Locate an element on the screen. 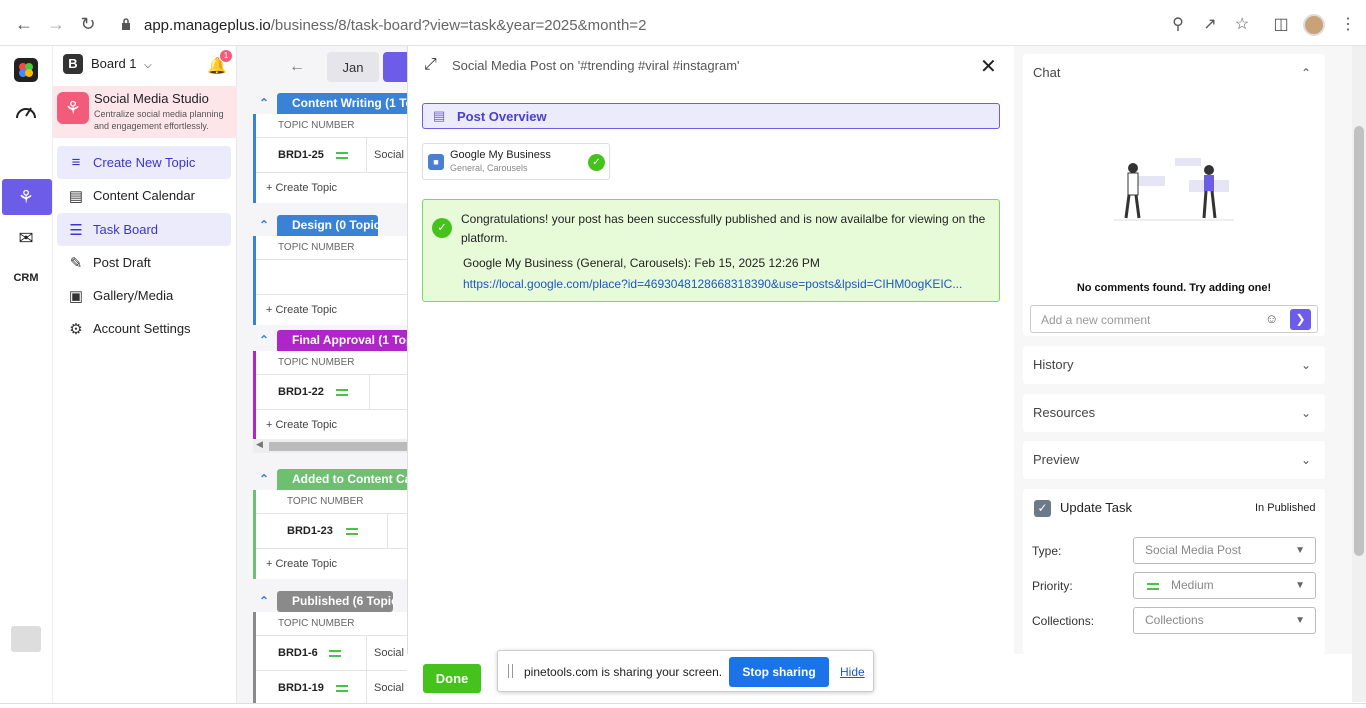  month-tab: Jan is located at coordinates (353, 67).